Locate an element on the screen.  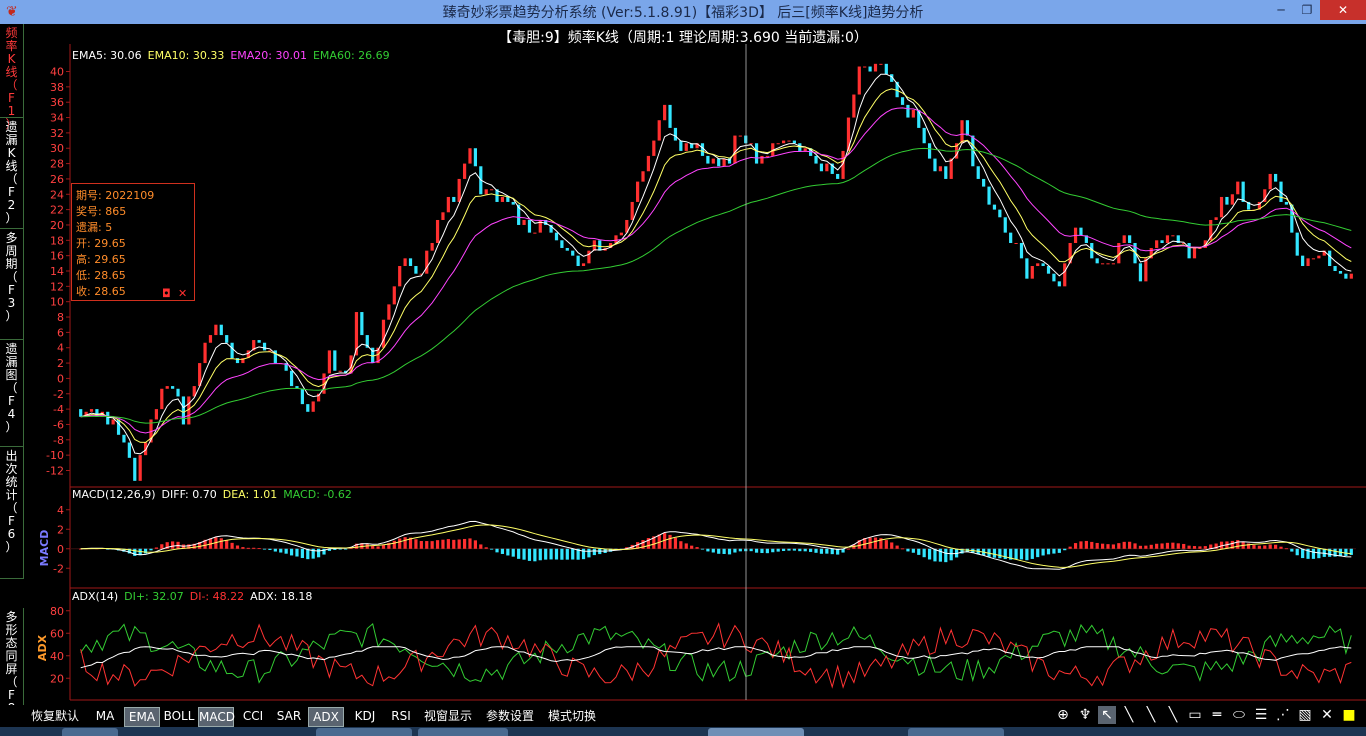
adx-di-minus-line is located at coordinates (716, 655).